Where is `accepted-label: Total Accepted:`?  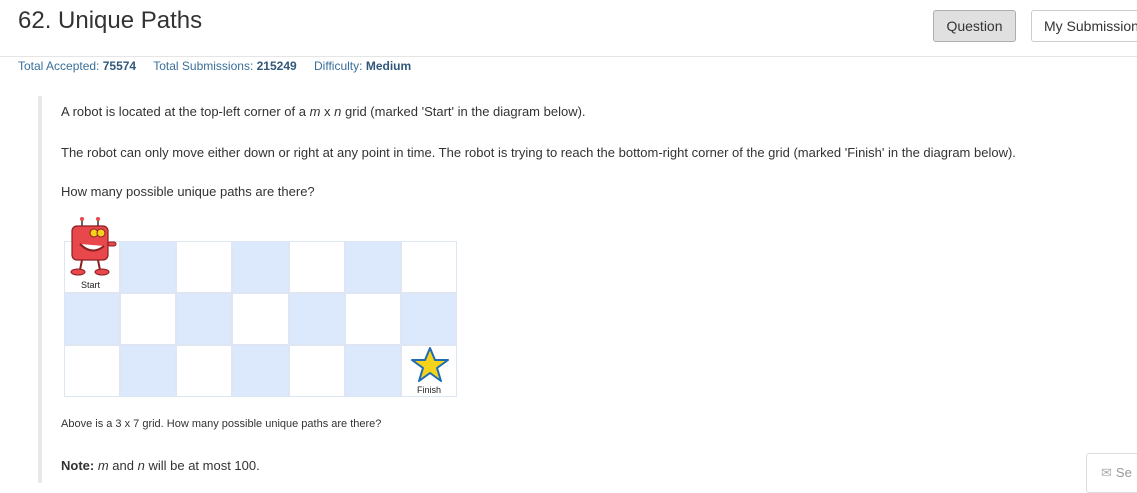
accepted-label: Total Accepted: is located at coordinates (59, 66).